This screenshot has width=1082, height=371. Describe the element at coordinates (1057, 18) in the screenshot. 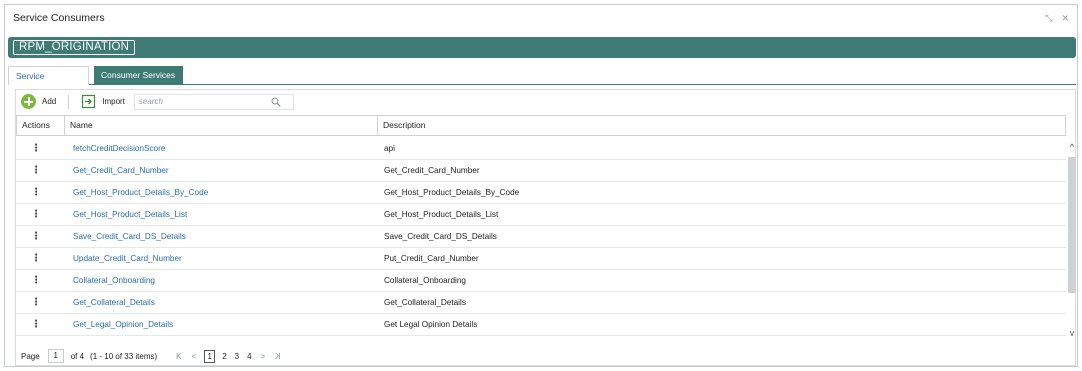

I see `window-controls: ⤡ ✕` at that location.